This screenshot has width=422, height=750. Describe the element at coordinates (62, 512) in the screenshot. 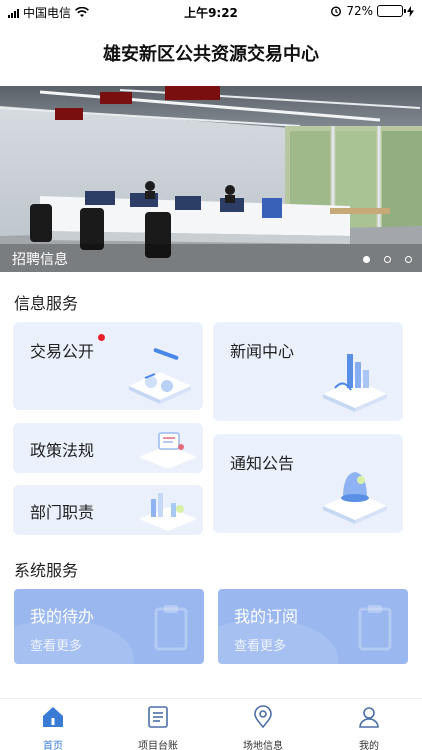

I see `card-label: 部门职责` at that location.